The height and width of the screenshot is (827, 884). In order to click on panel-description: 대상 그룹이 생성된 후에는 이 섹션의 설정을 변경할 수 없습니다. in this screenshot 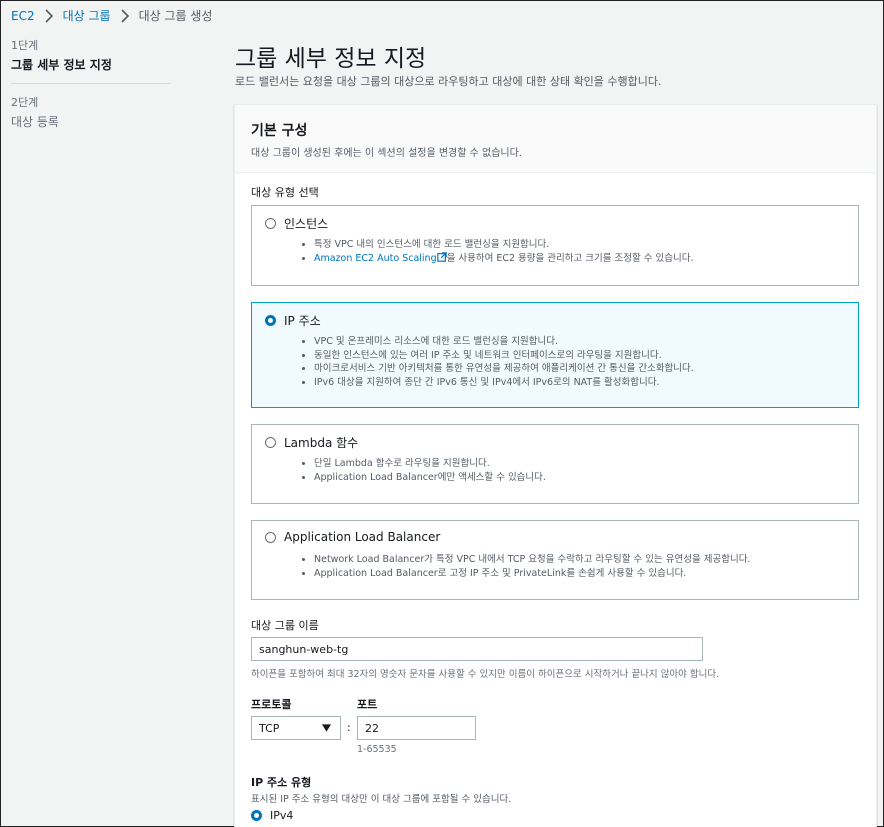, I will do `click(386, 153)`.